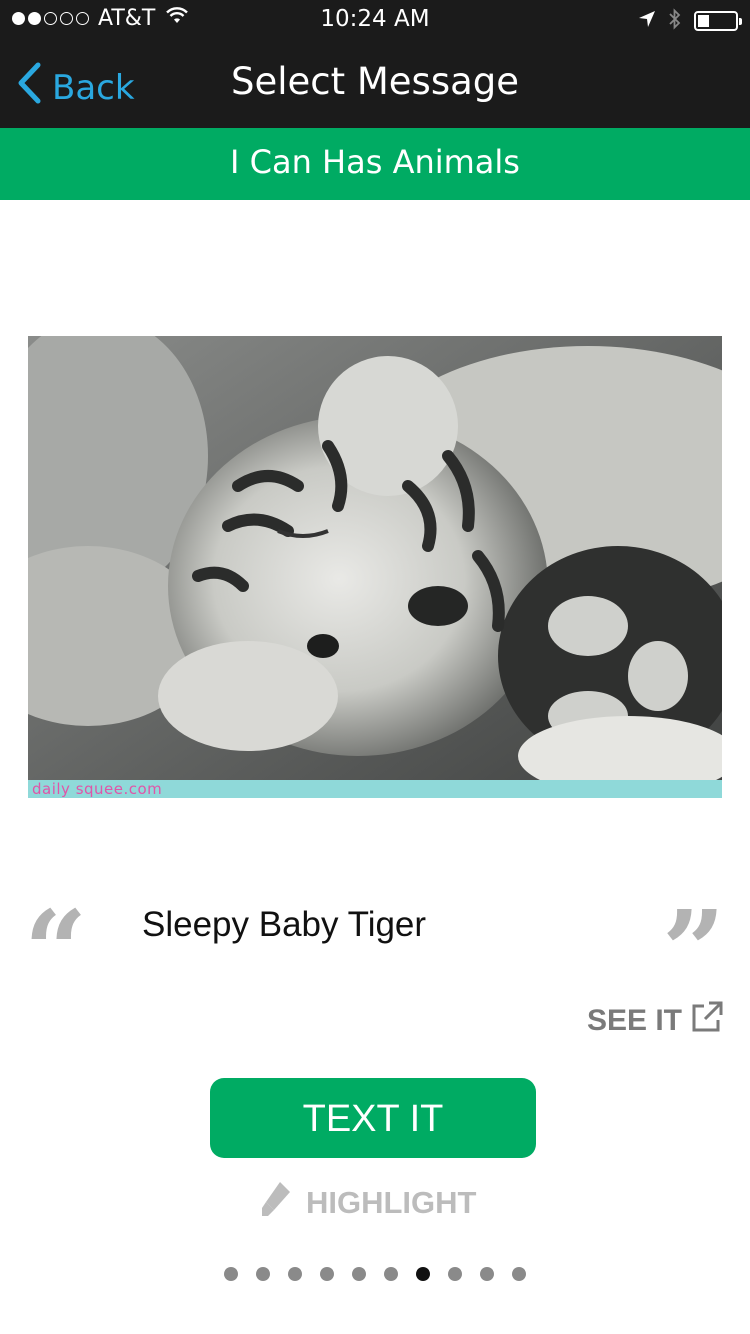 This screenshot has height=1334, width=750. I want to click on page-title: Select Message, so click(375, 81).